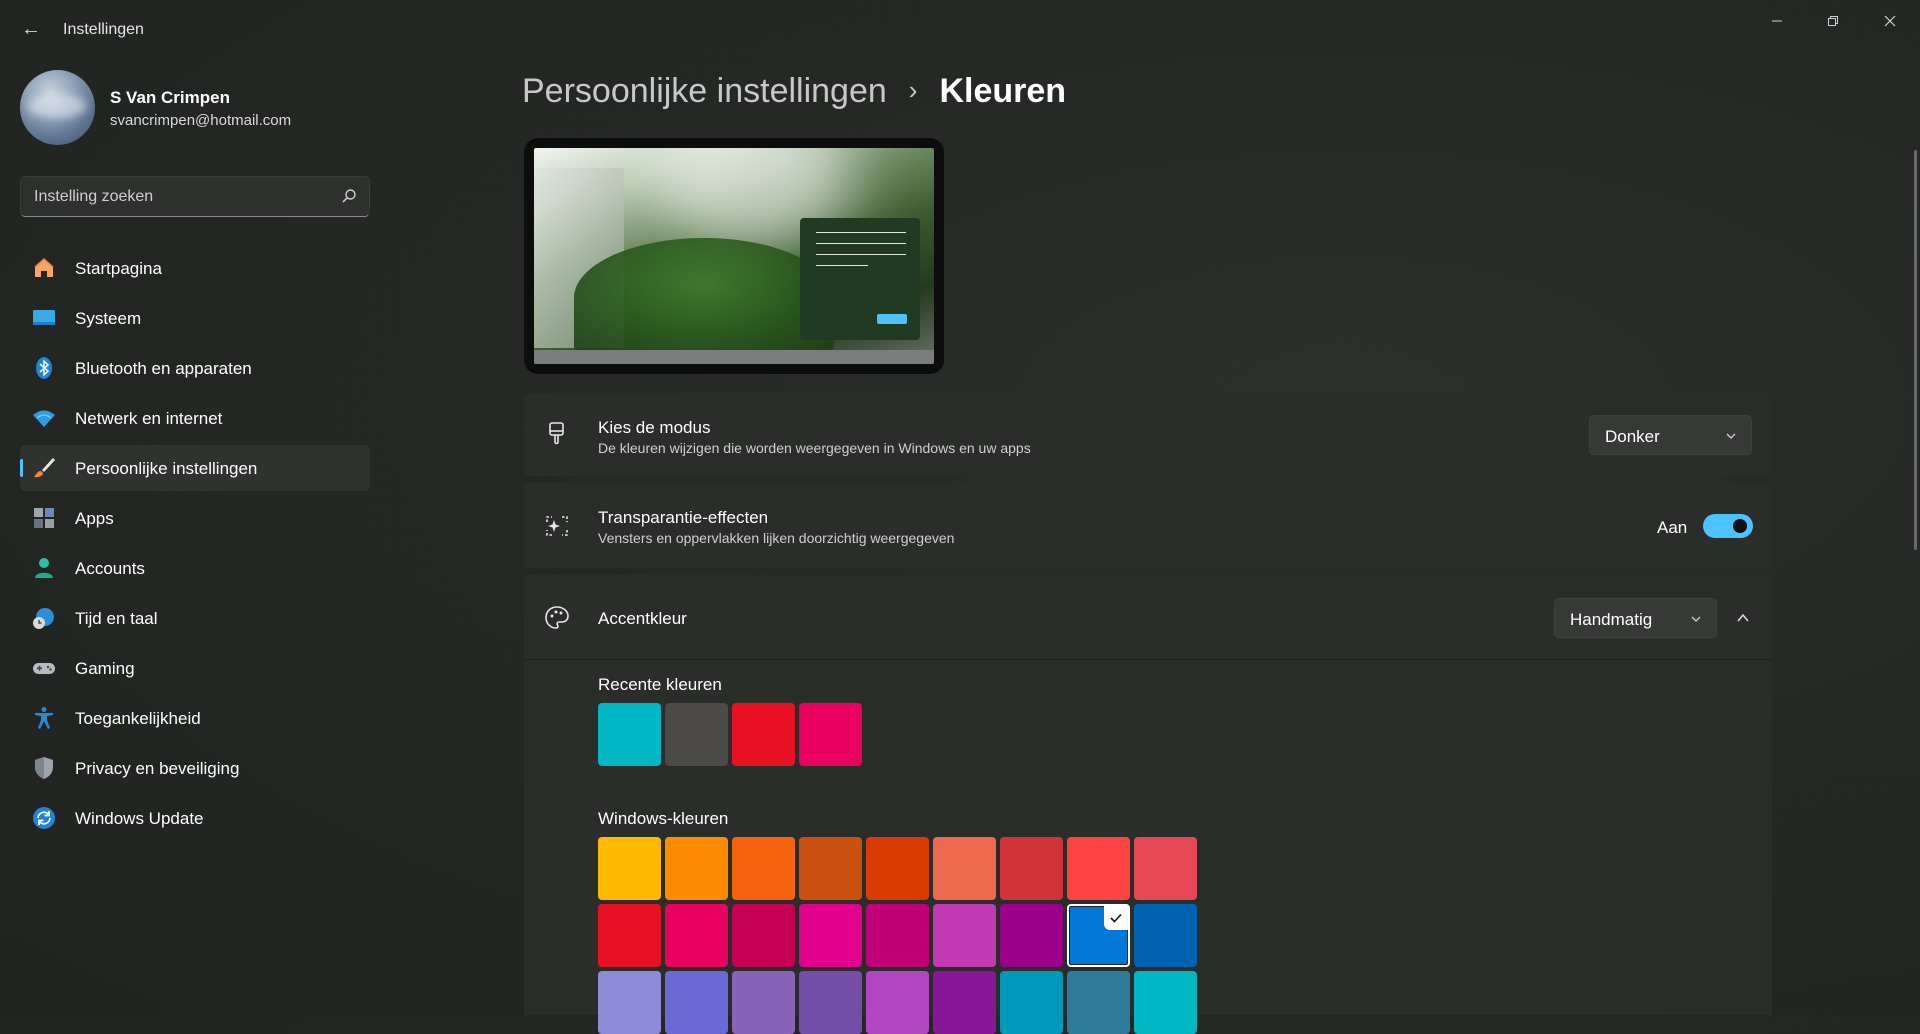 This screenshot has width=1920, height=1034. I want to click on profile-email: svancrimpen@hotmail.com, so click(201, 120).